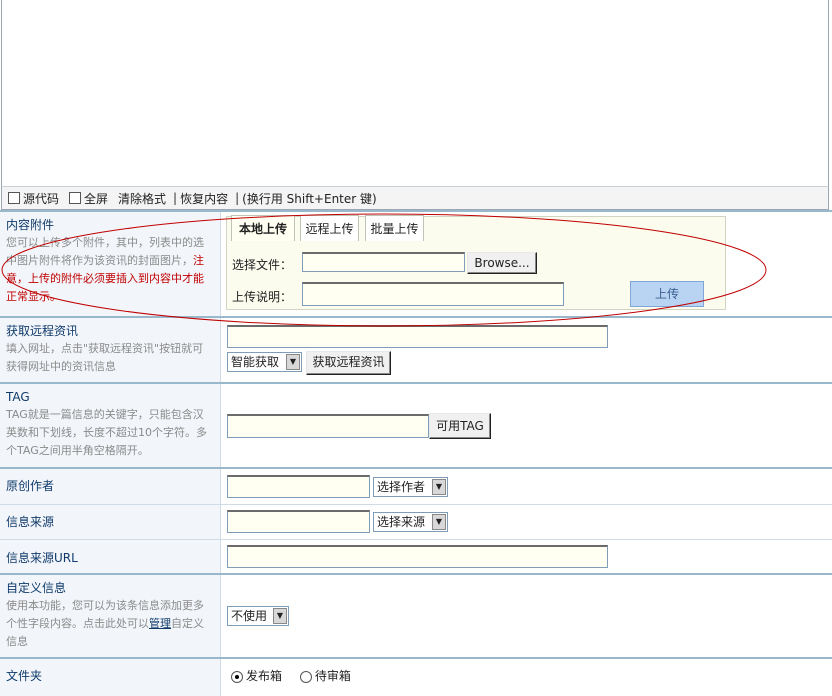 This screenshot has width=832, height=696. Describe the element at coordinates (526, 425) in the screenshot. I see `tag-field-cell: 可用TAG` at that location.